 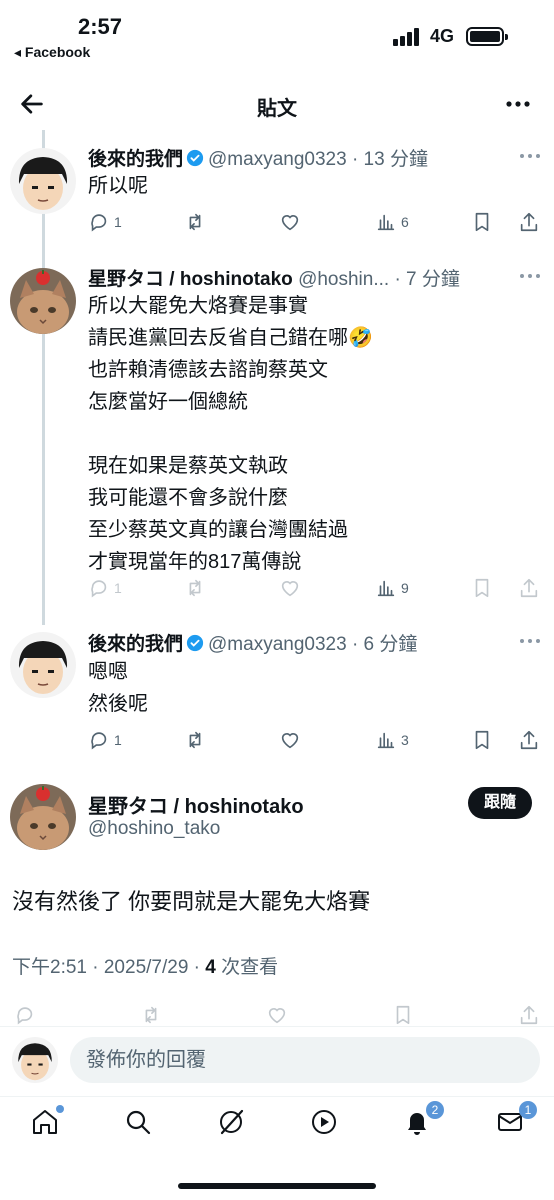 I want to click on messages-badge: 1, so click(x=528, y=1110).